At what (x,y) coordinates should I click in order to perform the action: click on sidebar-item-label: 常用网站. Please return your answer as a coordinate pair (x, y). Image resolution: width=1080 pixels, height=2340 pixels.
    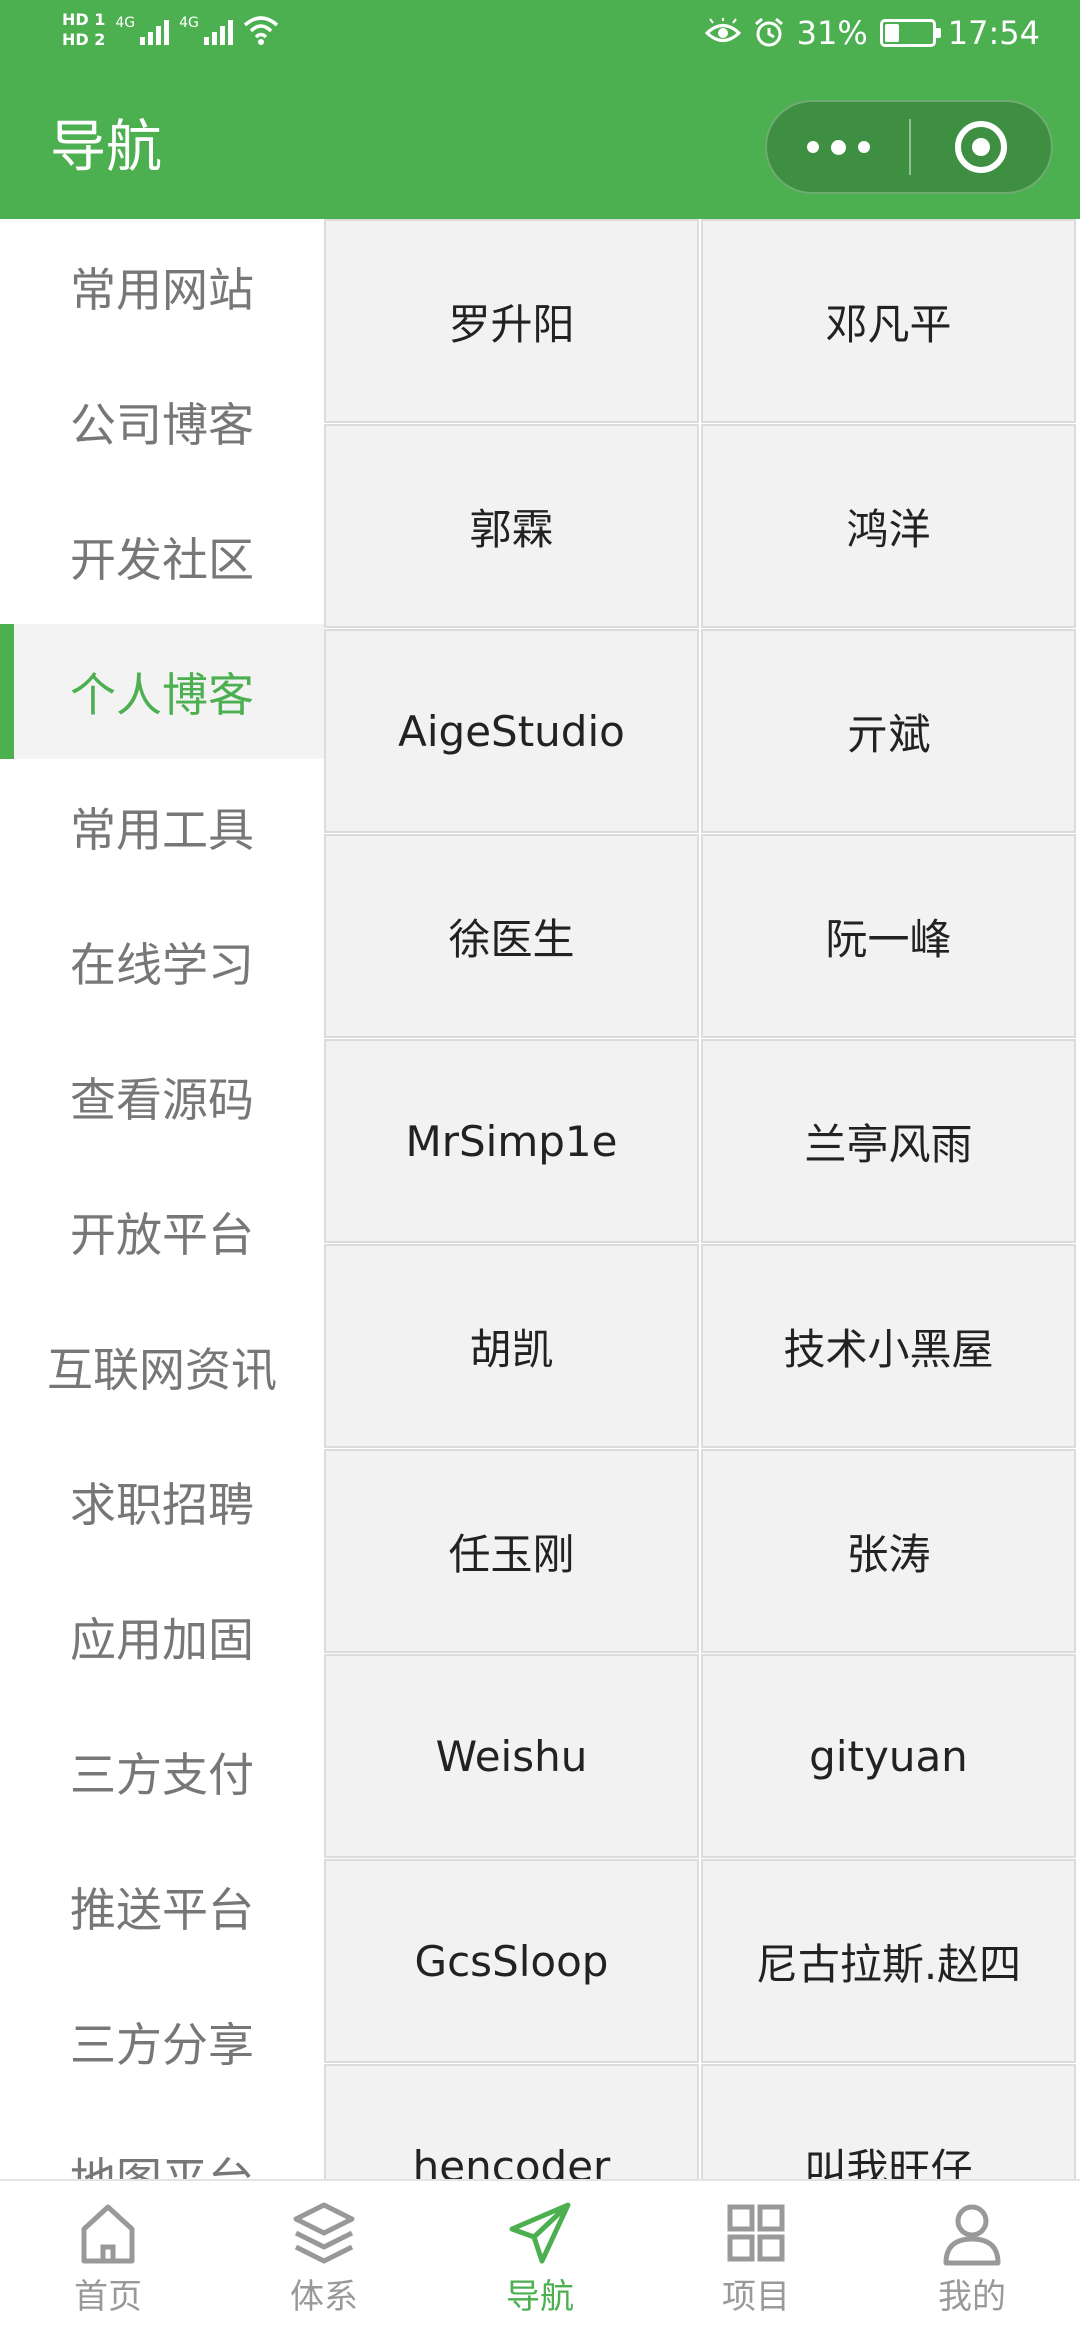
    Looking at the image, I should click on (162, 289).